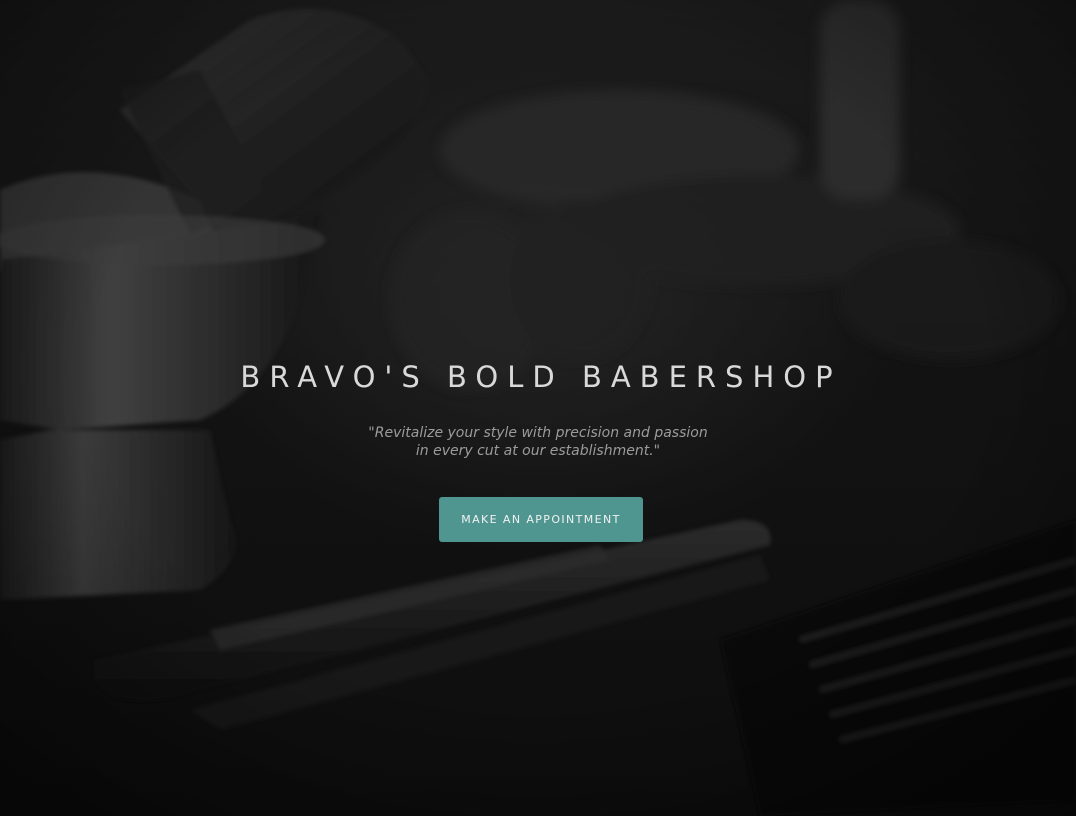 This screenshot has width=1076, height=816. What do you see at coordinates (538, 451) in the screenshot?
I see `tagline-line-2: in every cut at our establishment."` at bounding box center [538, 451].